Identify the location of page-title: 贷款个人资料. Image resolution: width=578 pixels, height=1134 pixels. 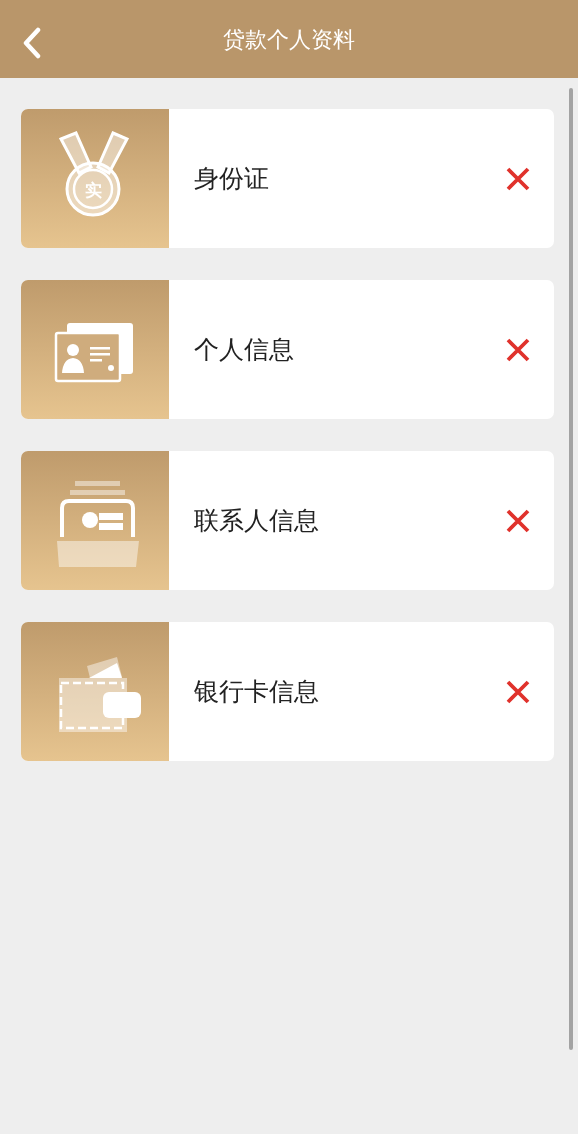
(289, 39).